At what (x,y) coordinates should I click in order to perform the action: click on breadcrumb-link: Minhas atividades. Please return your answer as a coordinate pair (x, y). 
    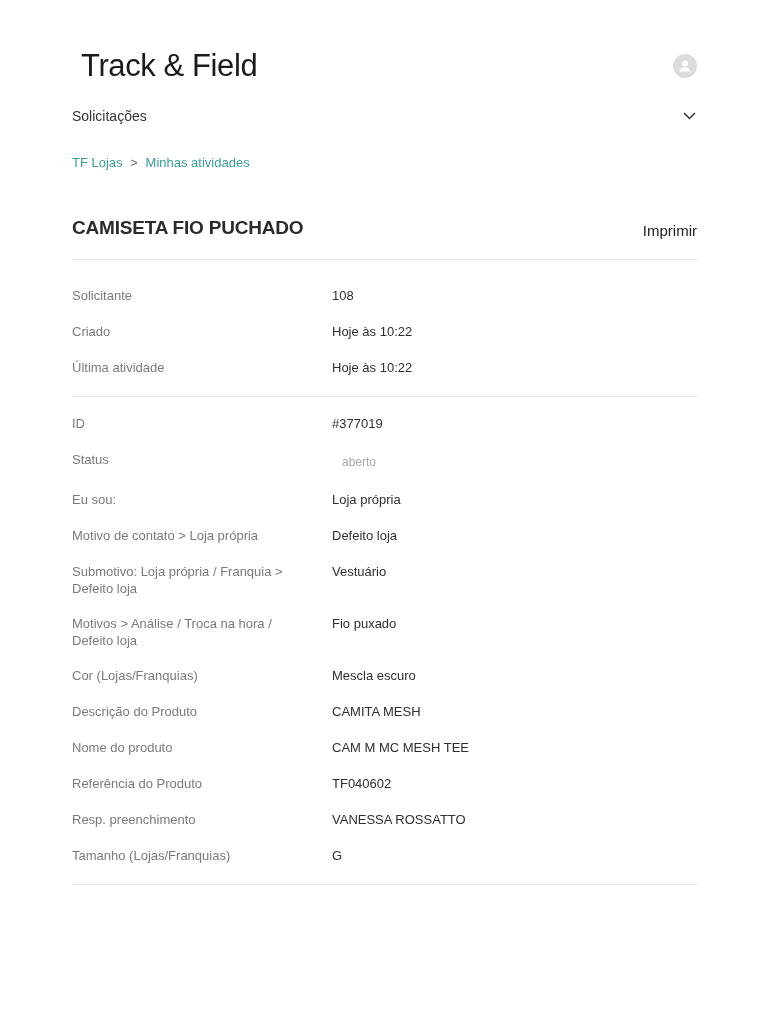
    Looking at the image, I should click on (197, 163).